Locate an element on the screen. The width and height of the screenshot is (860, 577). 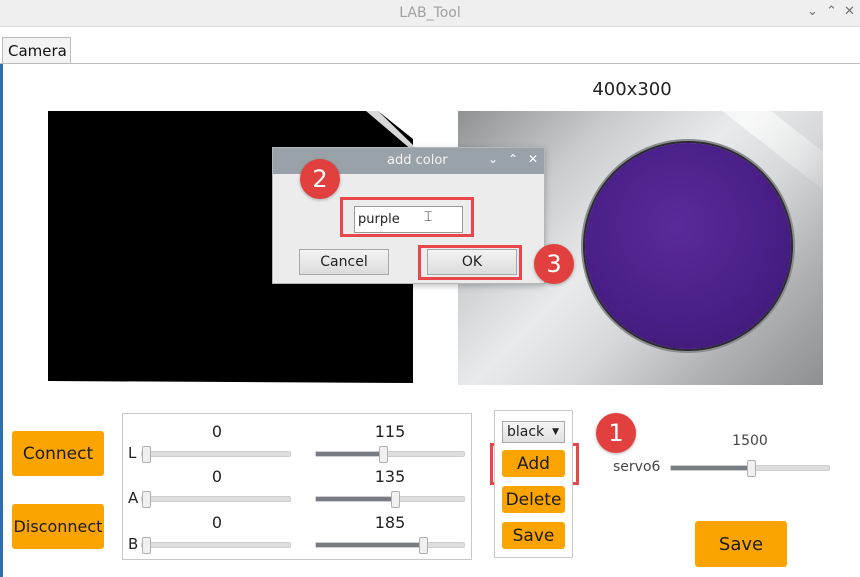
disconnect-button: Disconnect is located at coordinates (58, 526).